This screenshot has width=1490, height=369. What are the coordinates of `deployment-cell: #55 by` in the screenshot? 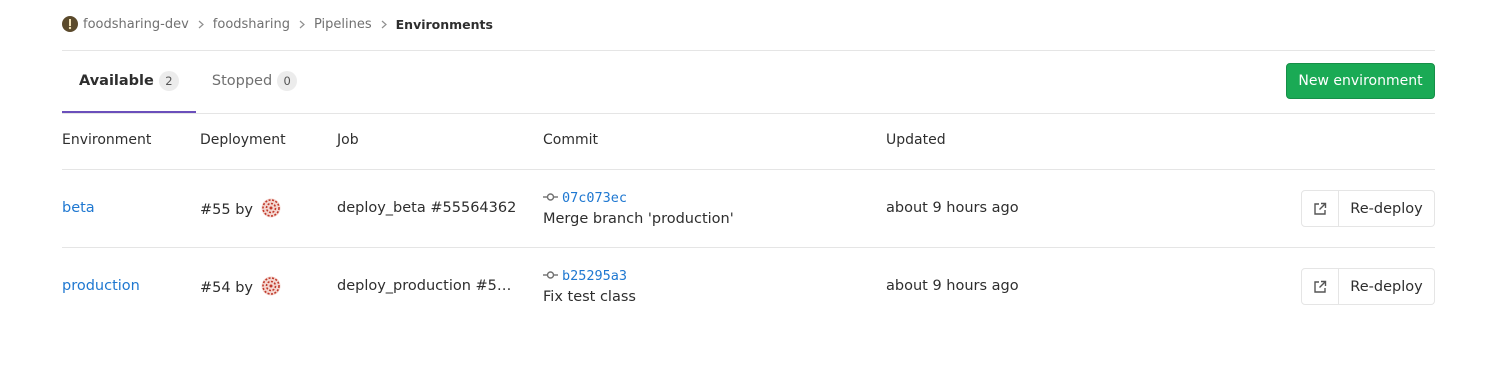 It's located at (240, 209).